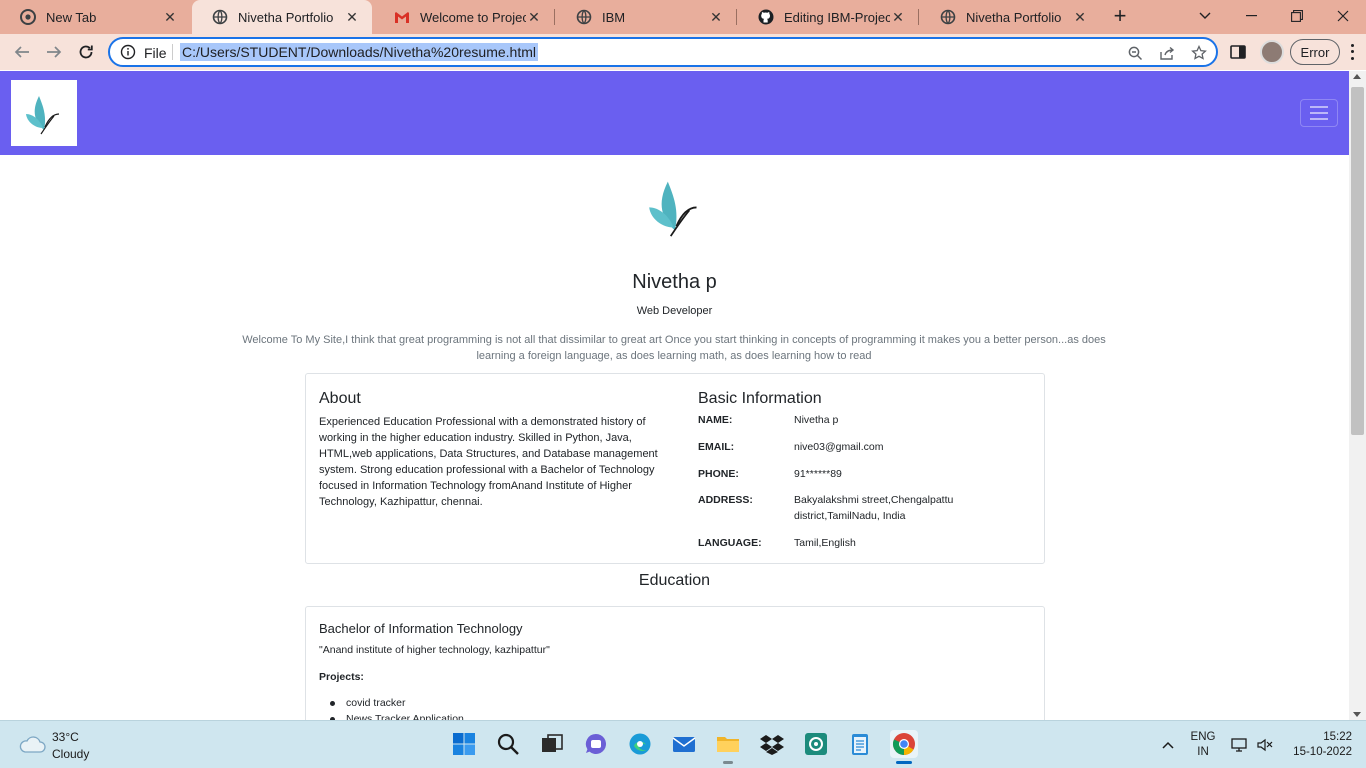 The width and height of the screenshot is (1366, 768). I want to click on reload-button, so click(86, 52).